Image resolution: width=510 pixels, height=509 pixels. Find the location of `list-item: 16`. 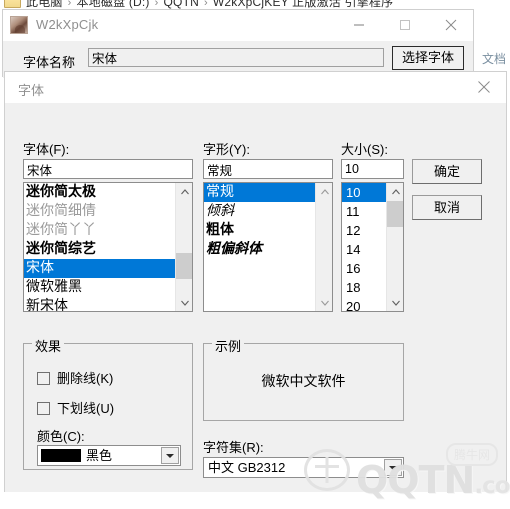

list-item: 16 is located at coordinates (364, 268).